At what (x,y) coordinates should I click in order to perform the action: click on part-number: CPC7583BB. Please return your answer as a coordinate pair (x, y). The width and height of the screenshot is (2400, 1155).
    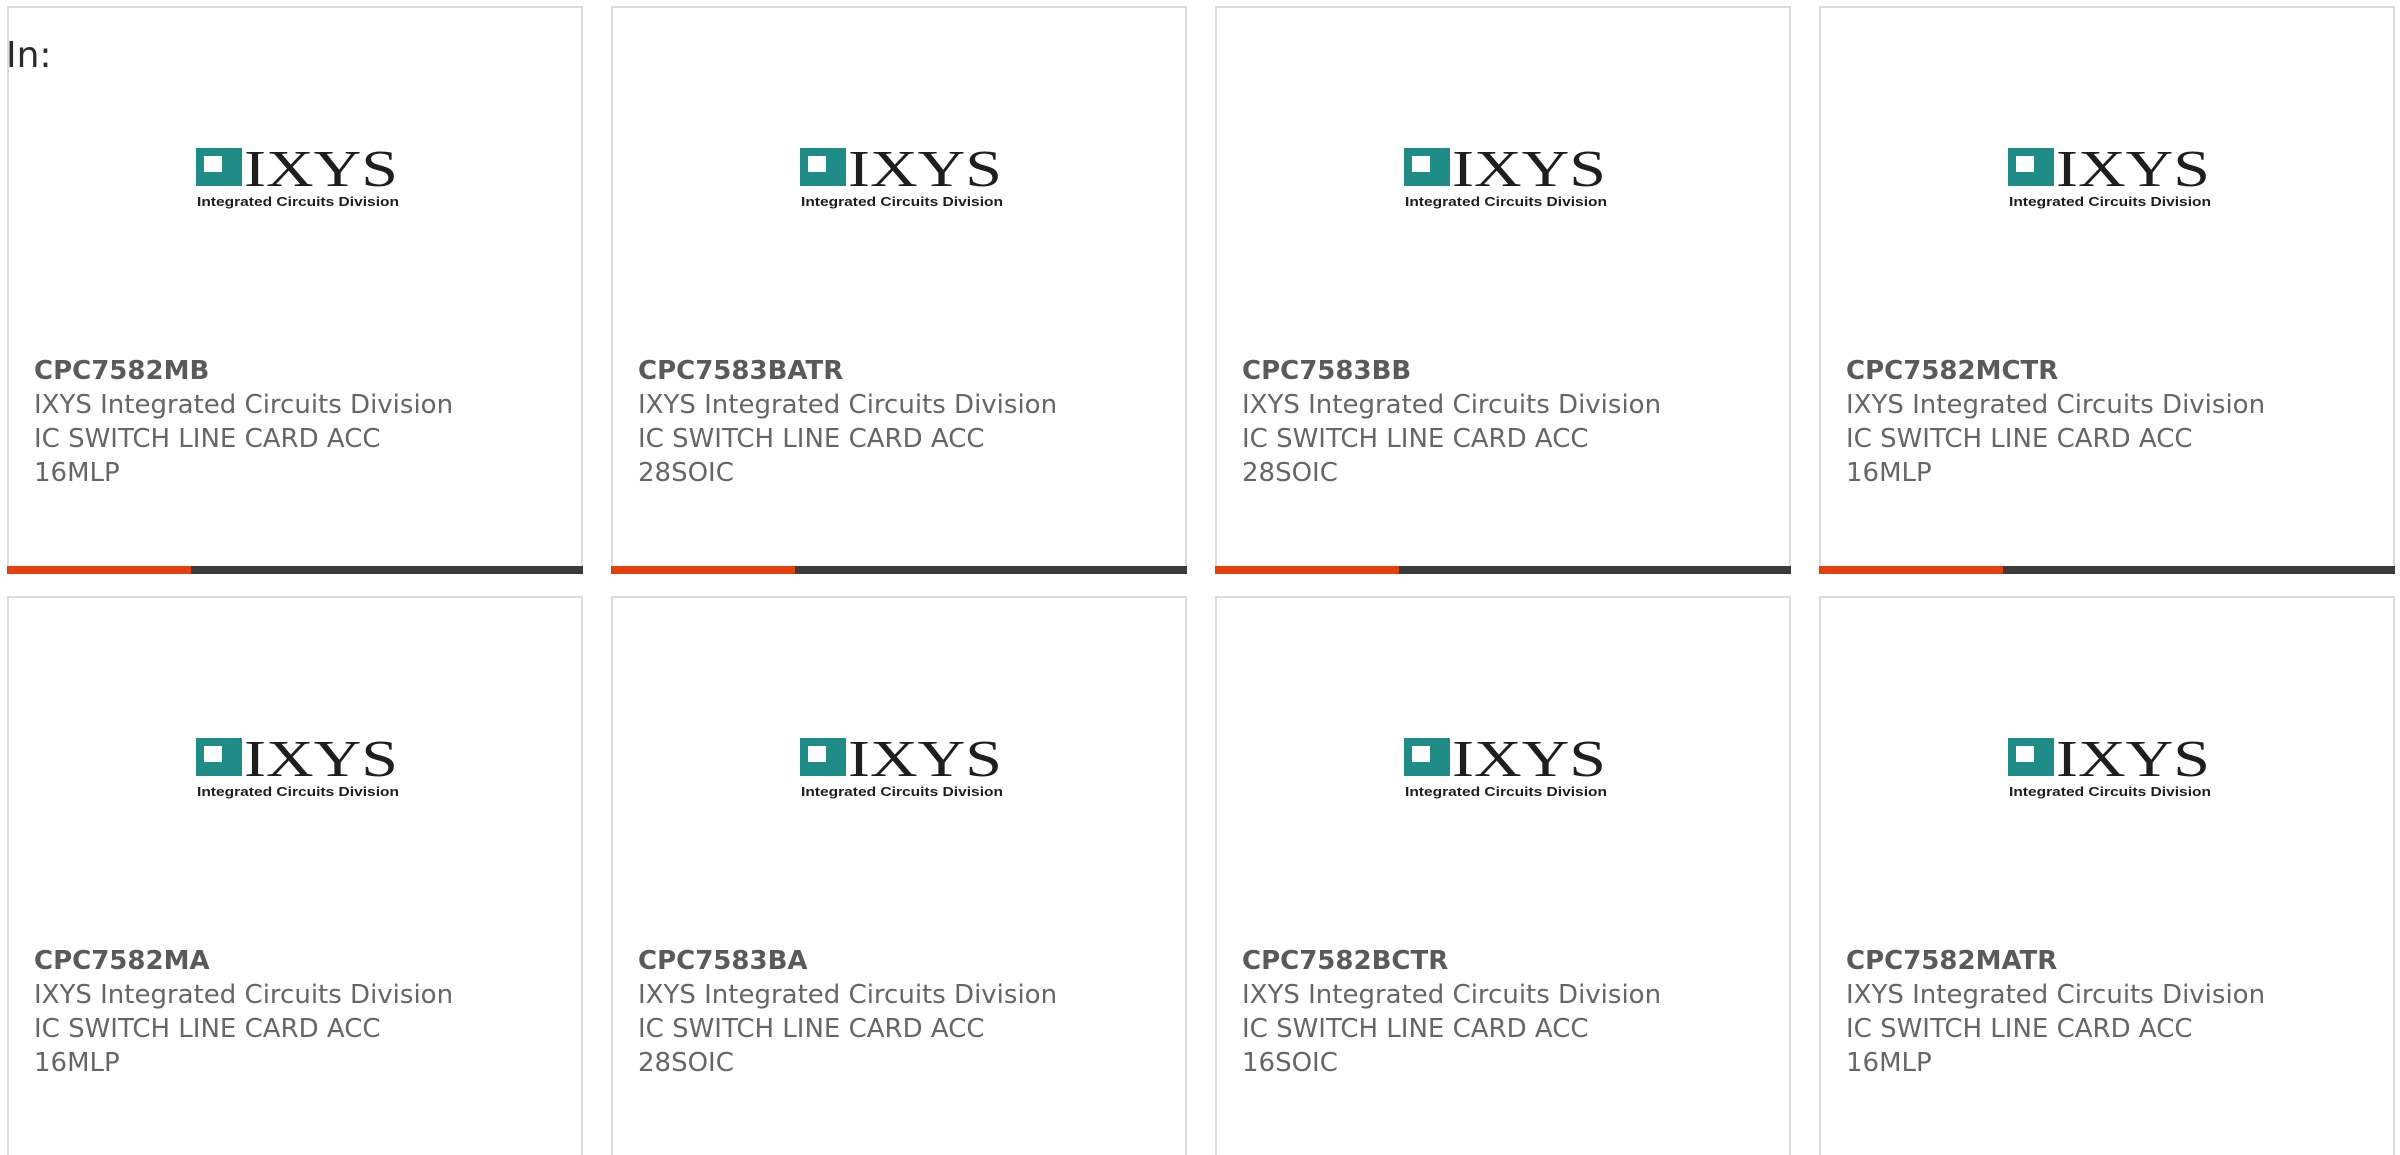
    Looking at the image, I should click on (1327, 371).